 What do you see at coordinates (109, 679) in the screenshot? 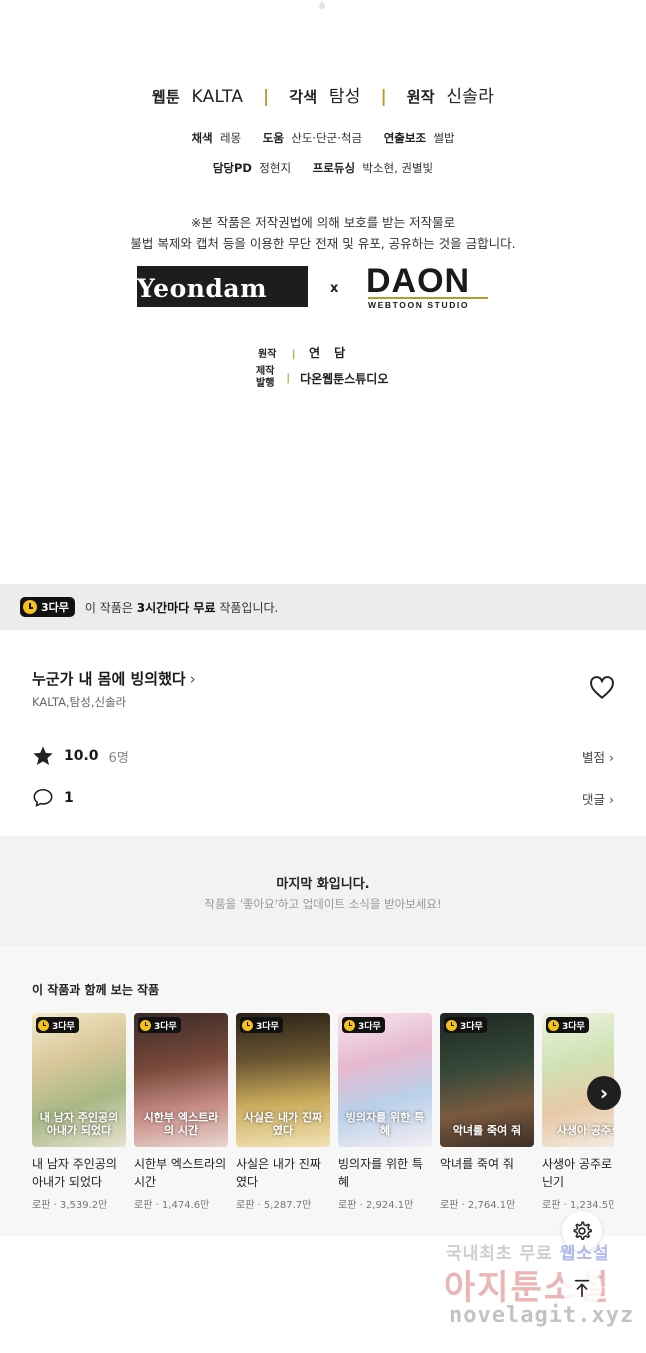
I see `work-title: 누군가 내 몸에 빙의했다` at bounding box center [109, 679].